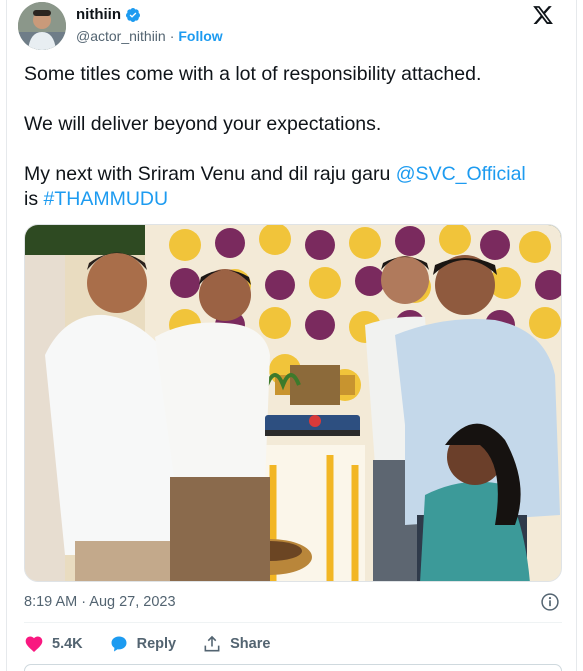 The image size is (583, 671). Describe the element at coordinates (133, 15) in the screenshot. I see `verified-badge-icon` at that location.